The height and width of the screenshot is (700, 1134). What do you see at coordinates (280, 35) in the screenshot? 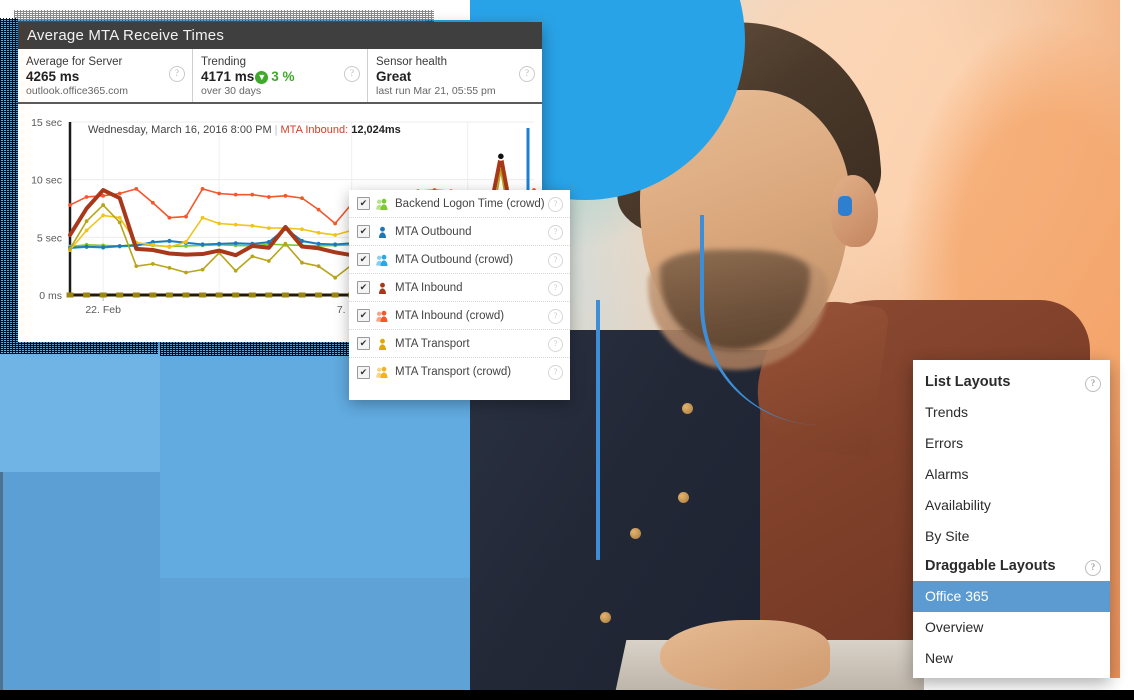
I see `panel-title: Average MTA Receive Times` at bounding box center [280, 35].